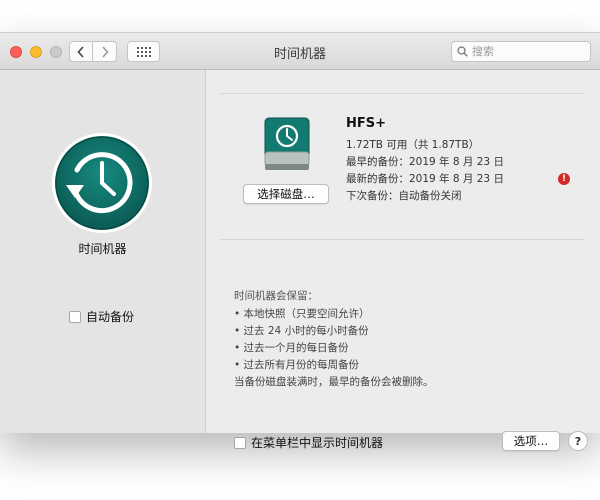  What do you see at coordinates (317, 443) in the screenshot?
I see `show-in-menubar-label: 在菜单栏中显示时间机器` at bounding box center [317, 443].